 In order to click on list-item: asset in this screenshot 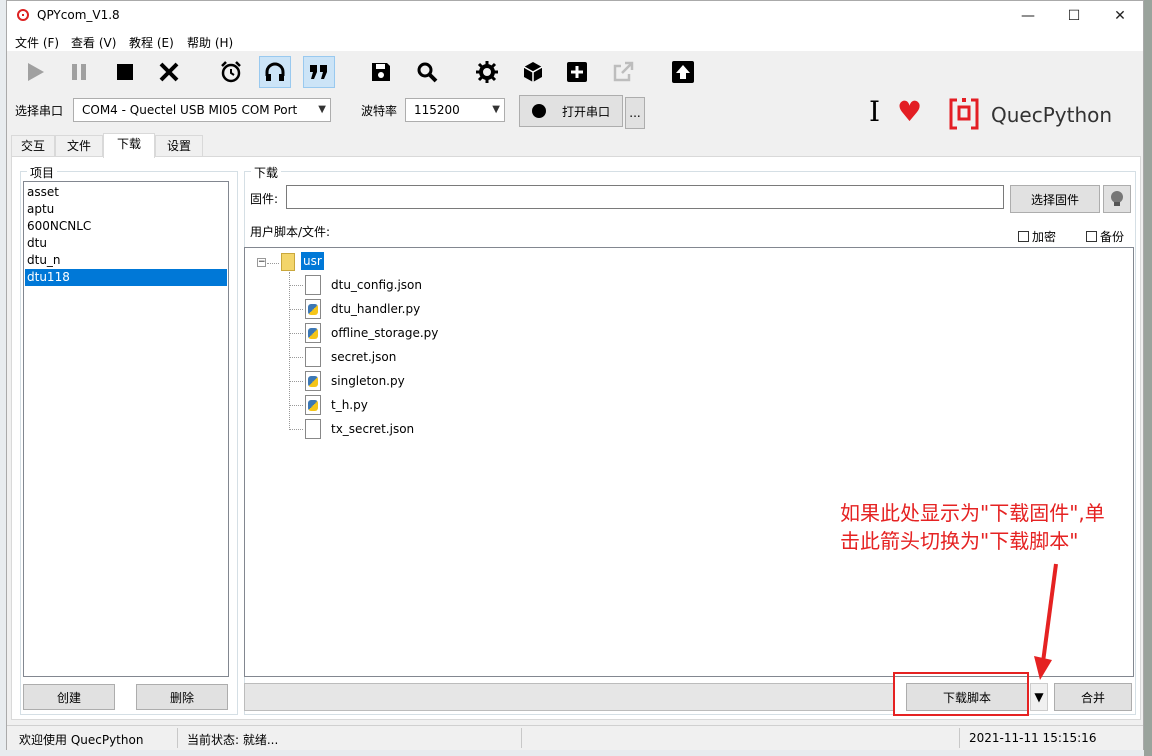, I will do `click(126, 192)`.